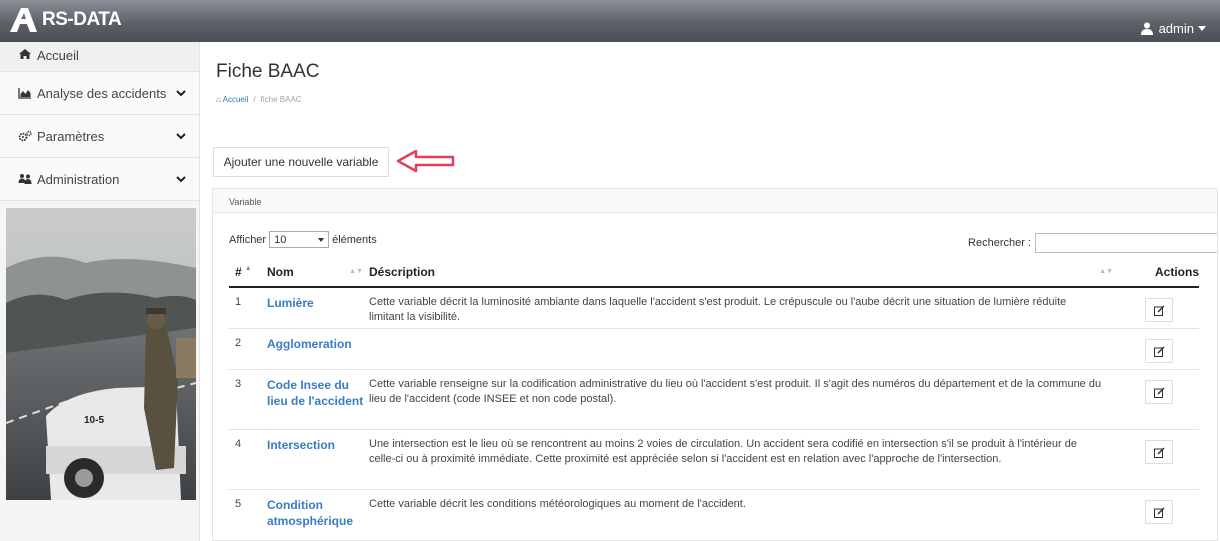  I want to click on row-num: 5, so click(248, 510).